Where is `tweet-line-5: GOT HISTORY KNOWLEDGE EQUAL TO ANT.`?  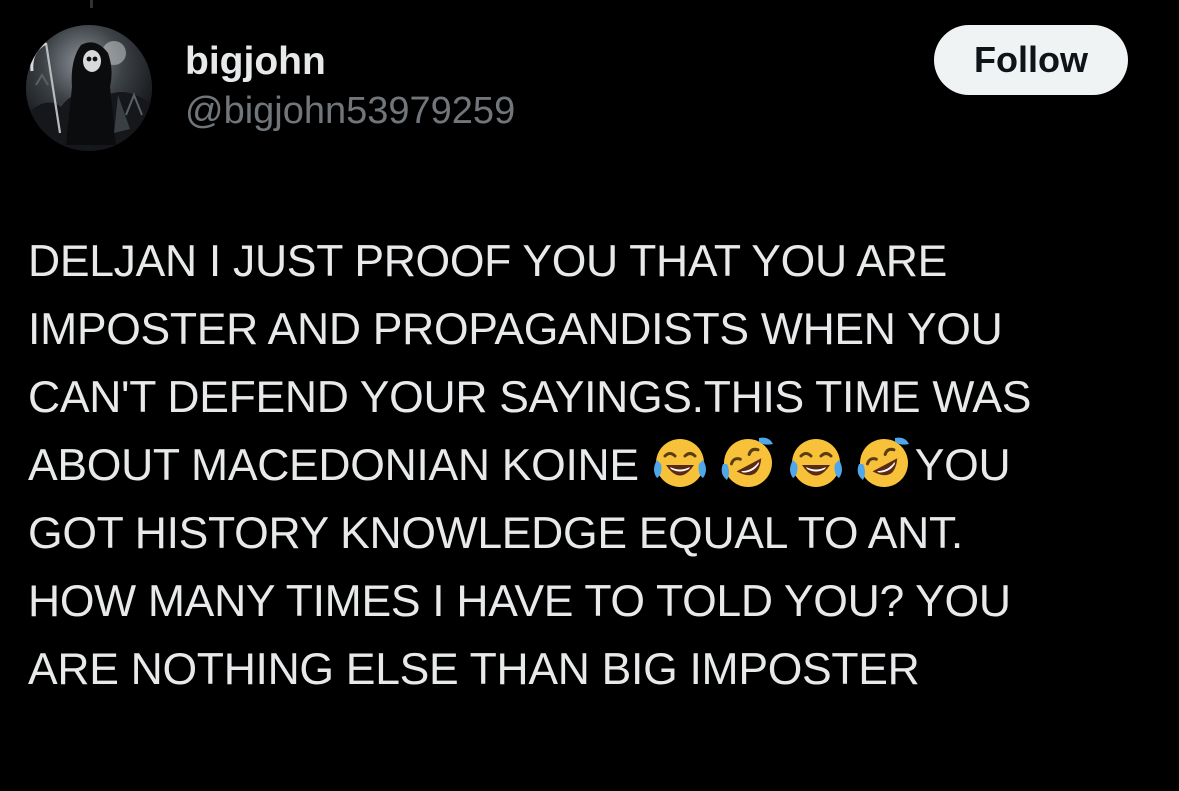
tweet-line-5: GOT HISTORY KNOWLEDGE EQUAL TO ANT. is located at coordinates (495, 533).